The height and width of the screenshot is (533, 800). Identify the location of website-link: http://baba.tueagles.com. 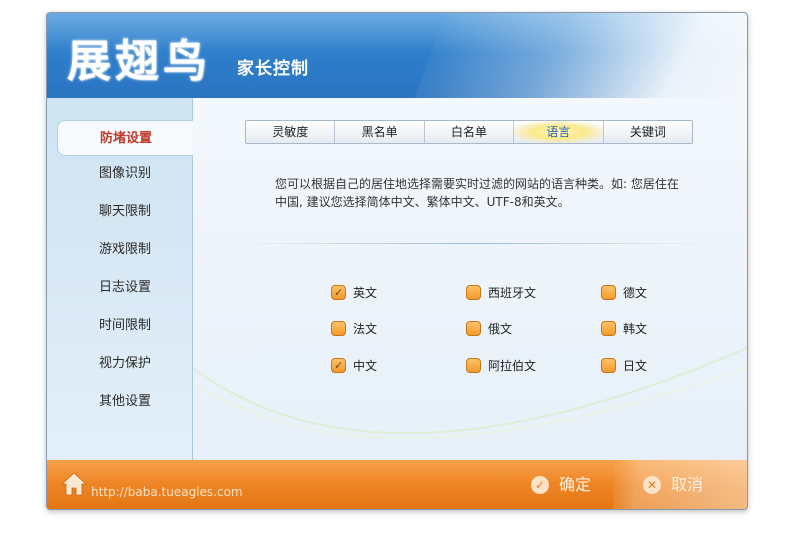
(167, 492).